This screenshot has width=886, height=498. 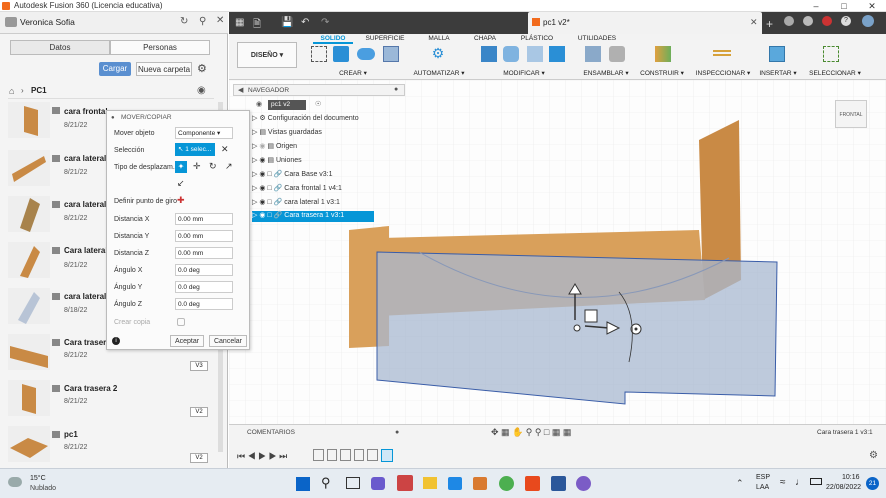 I want to click on close-panel-icon: ✕, so click(x=220, y=20).